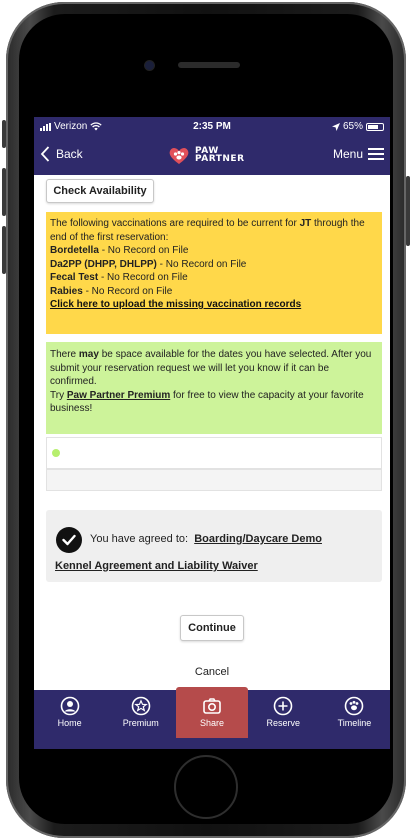 The image size is (412, 840). Describe the element at coordinates (140, 723) in the screenshot. I see `tab-label: Premium` at that location.